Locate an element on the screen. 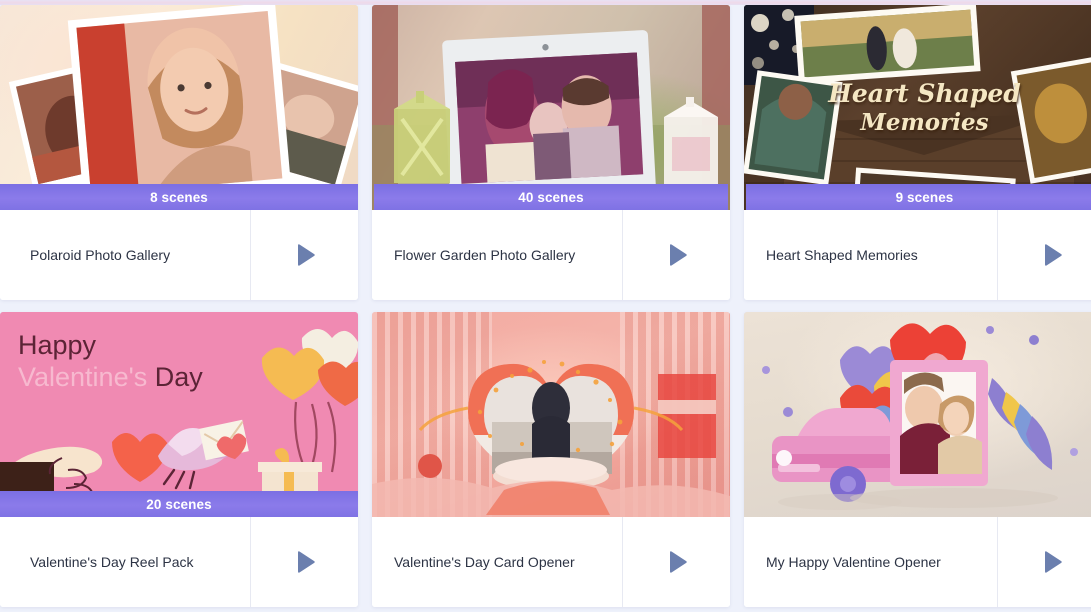 This screenshot has height=612, width=1091. card-footer: Flower Garden Photo Gallery is located at coordinates (551, 255).